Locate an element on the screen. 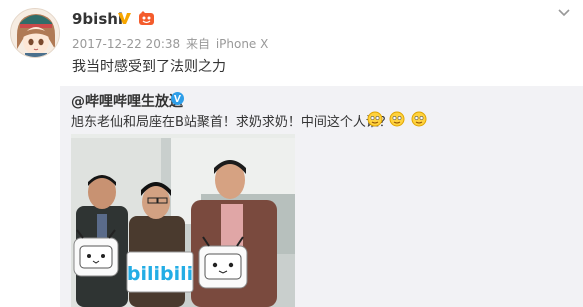 This screenshot has height=307, width=583. source-device: iPhone X is located at coordinates (242, 44).